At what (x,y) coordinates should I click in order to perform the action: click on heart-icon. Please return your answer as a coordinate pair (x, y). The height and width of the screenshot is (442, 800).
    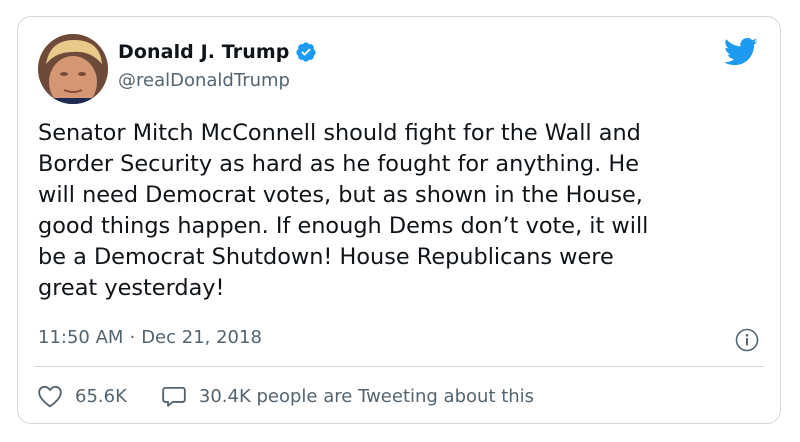
    Looking at the image, I should click on (50, 396).